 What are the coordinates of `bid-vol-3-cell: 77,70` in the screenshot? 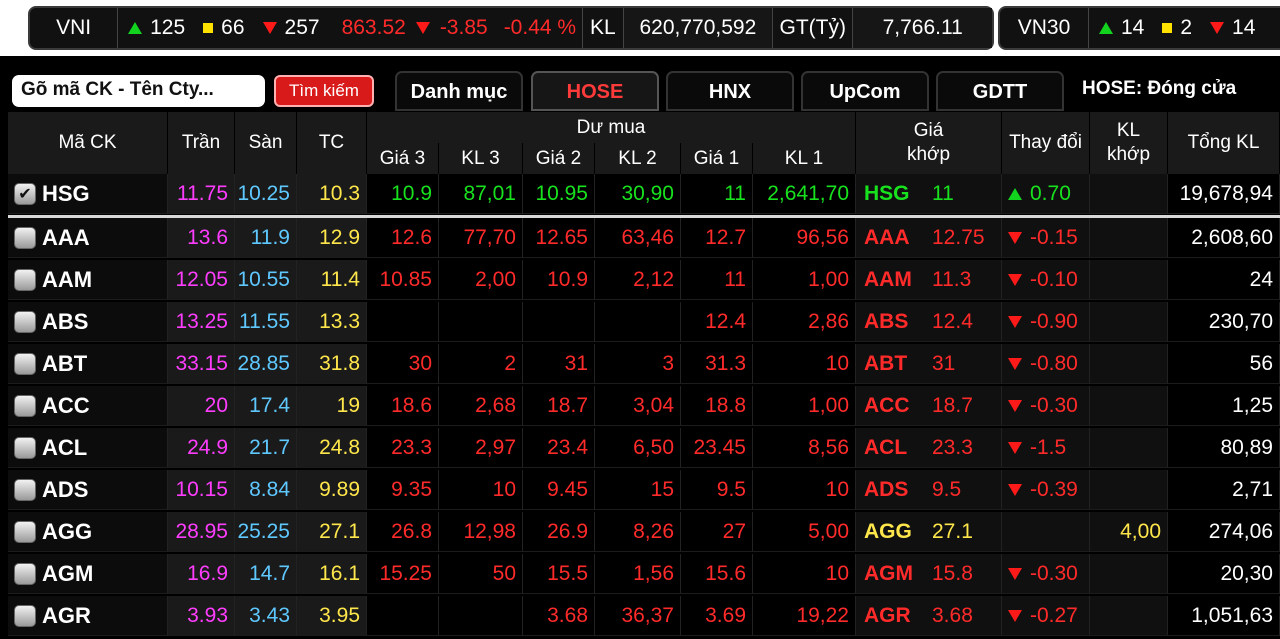 It's located at (481, 238).